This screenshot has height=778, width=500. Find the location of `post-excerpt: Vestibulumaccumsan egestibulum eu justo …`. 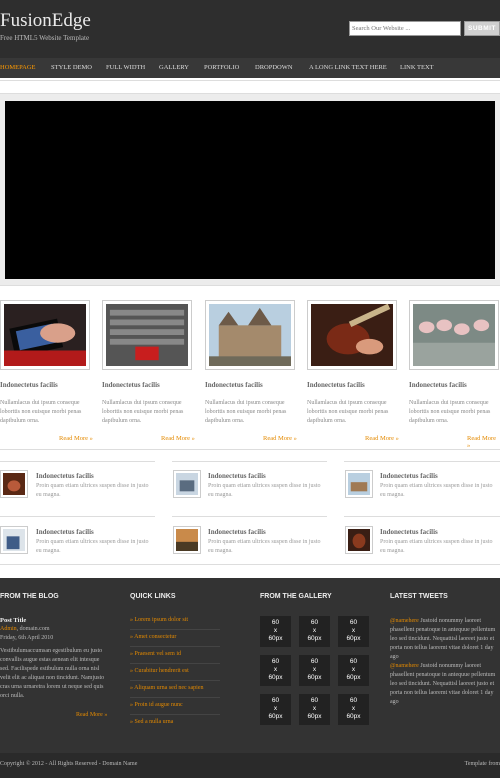

post-excerpt: Vestibulumaccumsan egestibulum eu justo … is located at coordinates (52, 673).